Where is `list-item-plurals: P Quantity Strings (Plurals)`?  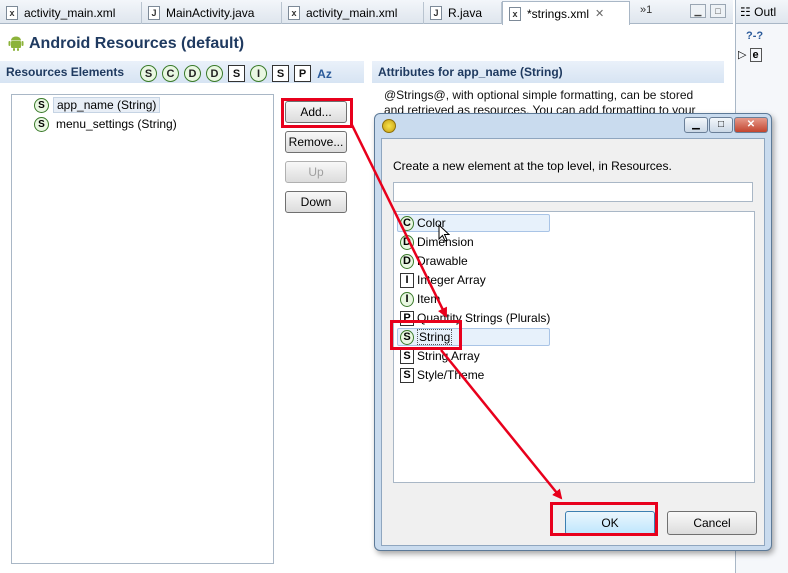
list-item-plurals: P Quantity Strings (Plurals) is located at coordinates (475, 318).